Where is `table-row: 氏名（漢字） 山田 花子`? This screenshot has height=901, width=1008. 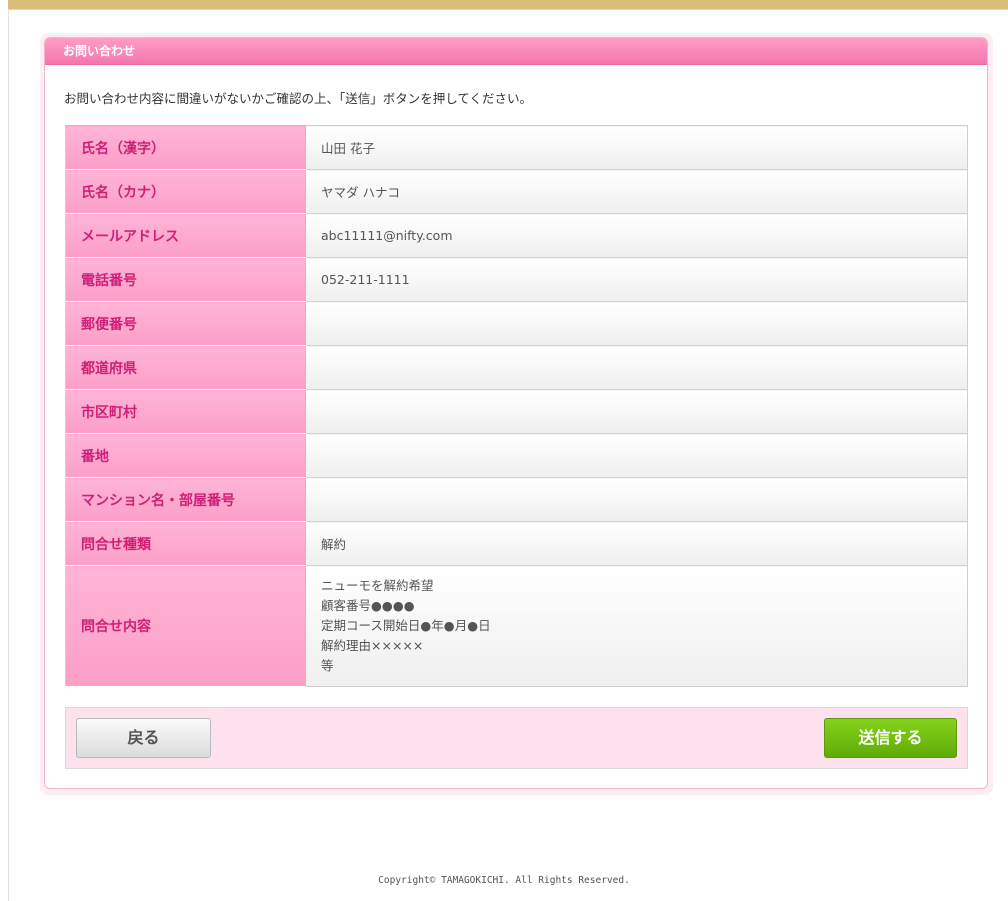
table-row: 氏名（漢字） 山田 花子 is located at coordinates (516, 147).